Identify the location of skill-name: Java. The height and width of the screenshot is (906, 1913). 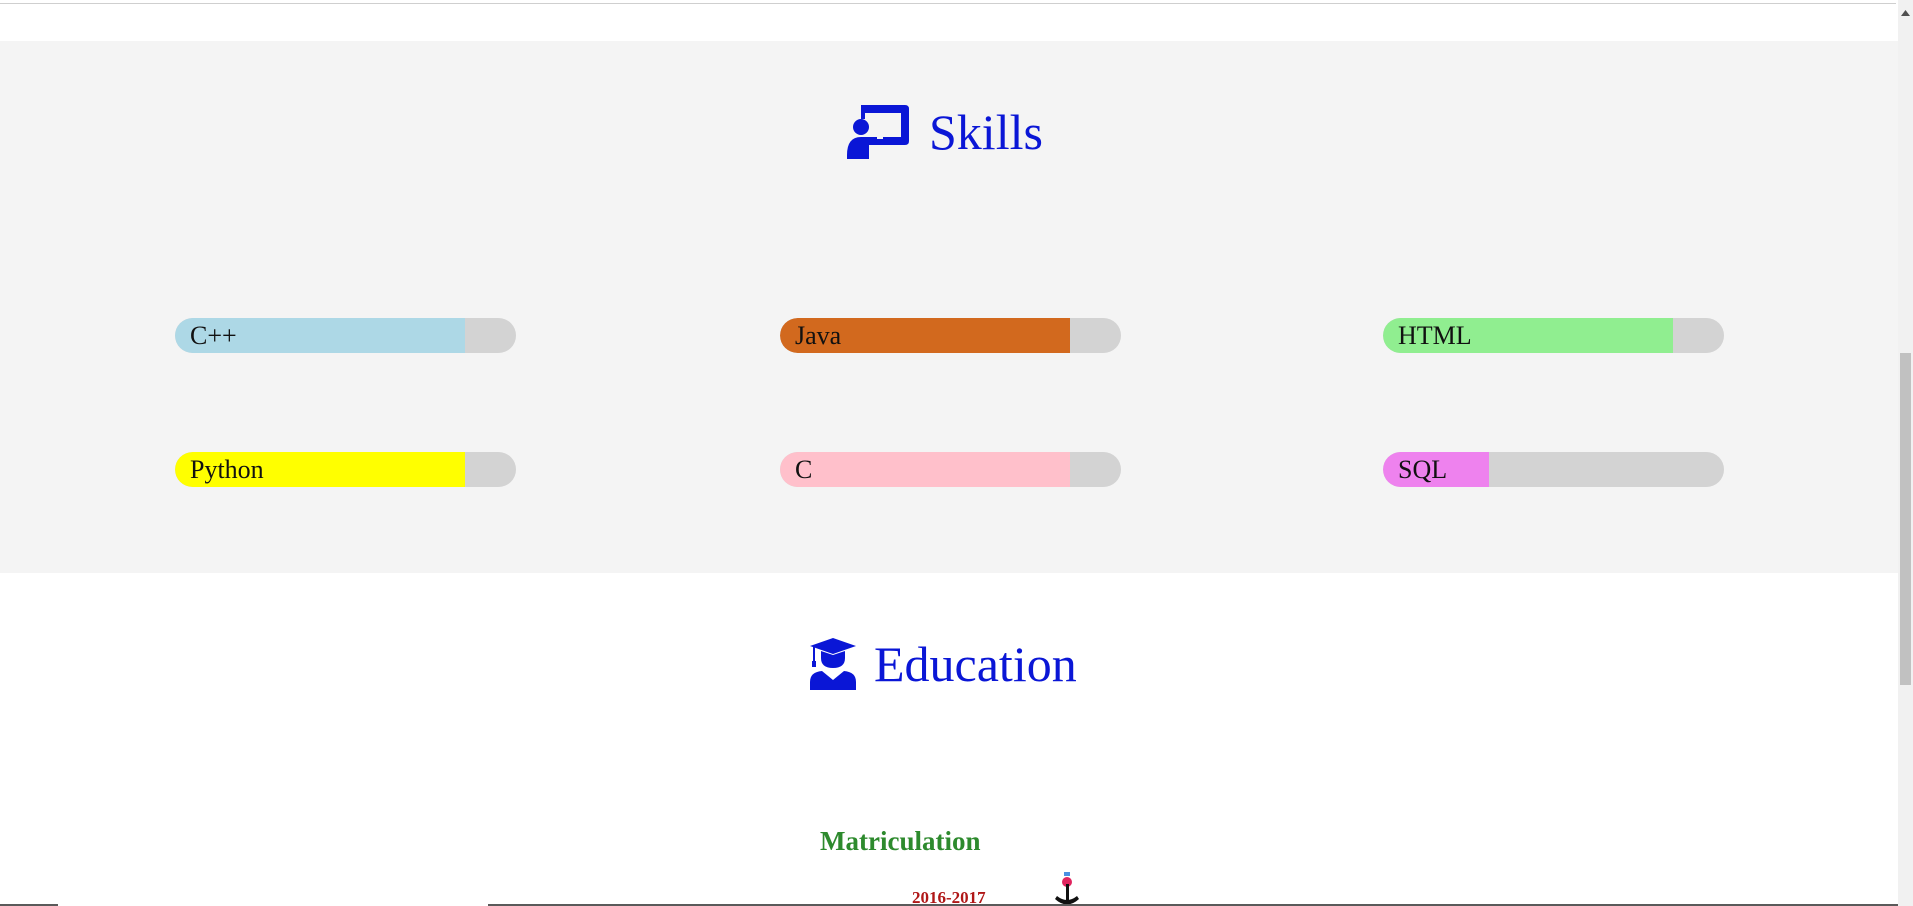
(818, 335).